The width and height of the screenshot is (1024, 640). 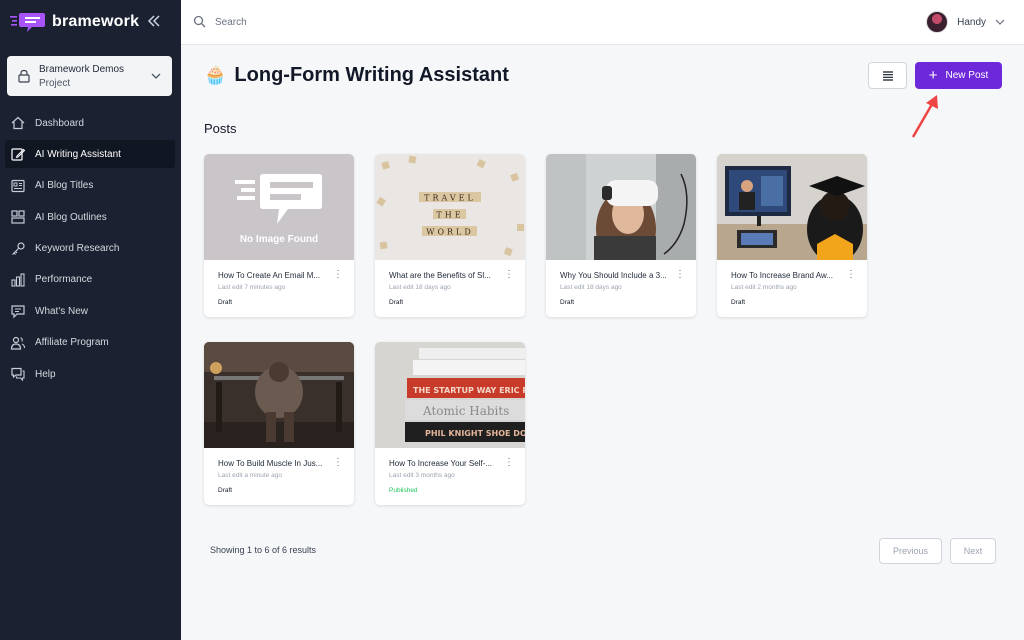 I want to click on book-title-atomic-habits: Atomic Habits, so click(x=465, y=411).